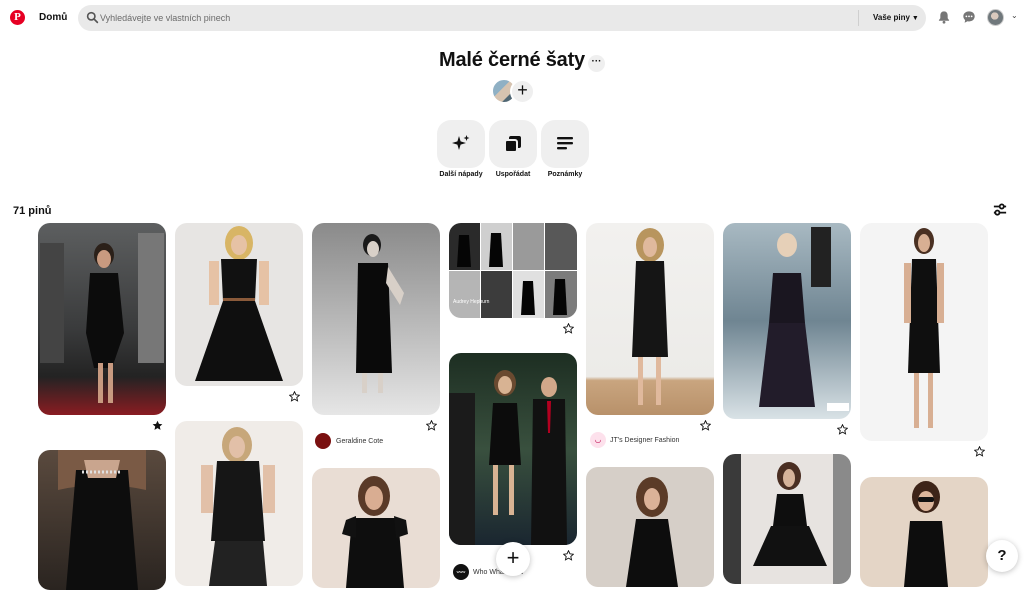 The height and width of the screenshot is (590, 1024). I want to click on pin-source-name: Geraldine Cote, so click(359, 441).